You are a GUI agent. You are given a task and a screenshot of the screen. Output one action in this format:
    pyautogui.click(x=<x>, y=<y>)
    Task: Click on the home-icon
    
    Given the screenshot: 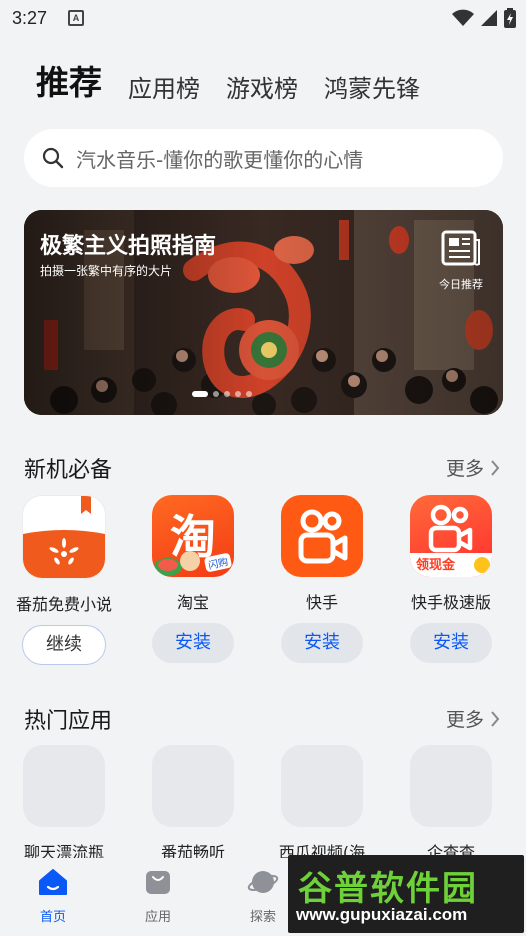 What is the action you would take?
    pyautogui.click(x=53, y=882)
    